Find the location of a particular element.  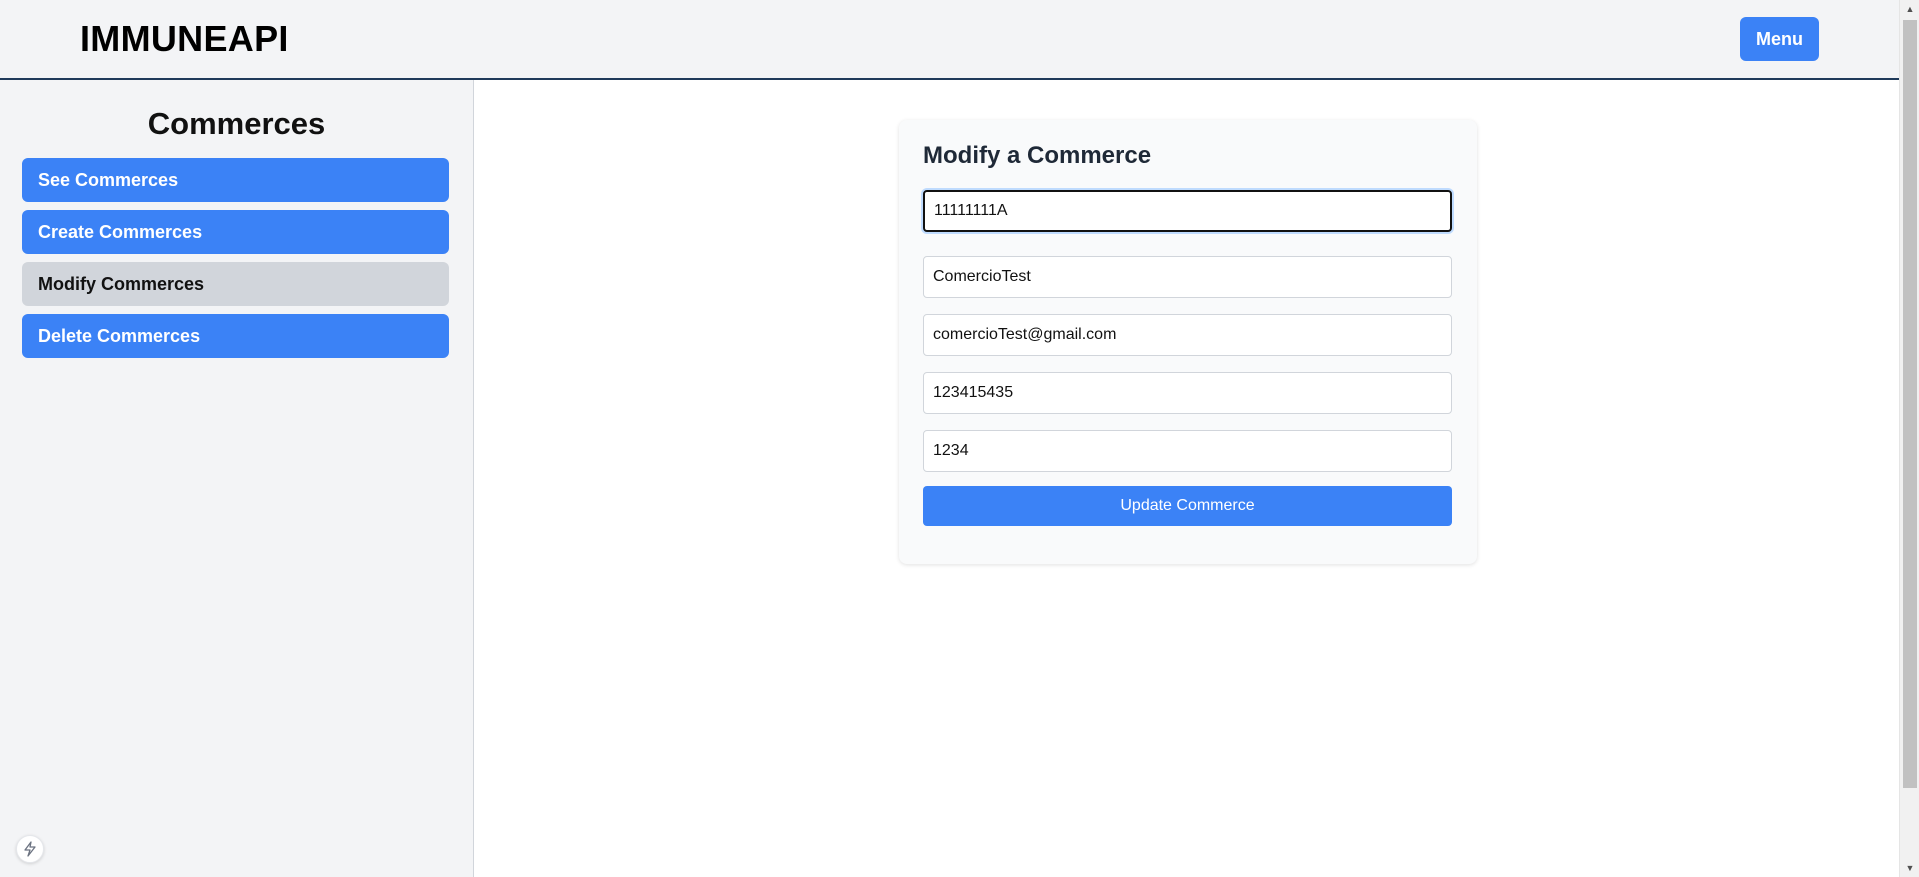

sidebar-title: Commerces is located at coordinates (236, 123).